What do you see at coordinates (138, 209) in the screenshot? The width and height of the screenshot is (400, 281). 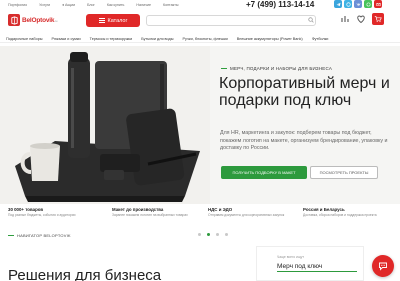 I see `feature-title: Макет до производства` at bounding box center [138, 209].